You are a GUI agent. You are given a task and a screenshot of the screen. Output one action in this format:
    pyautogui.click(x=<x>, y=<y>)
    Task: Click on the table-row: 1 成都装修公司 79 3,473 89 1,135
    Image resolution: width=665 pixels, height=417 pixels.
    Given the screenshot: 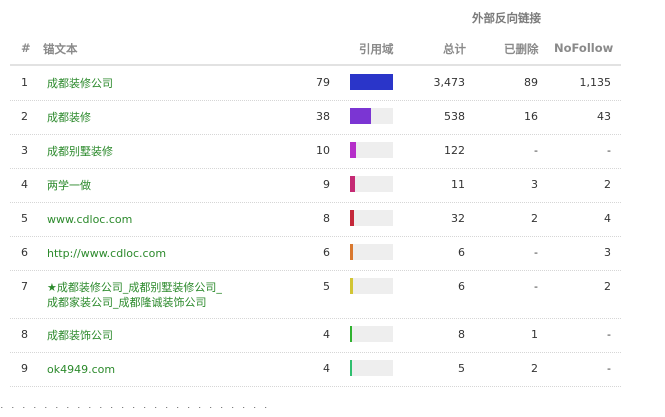 What is the action you would take?
    pyautogui.click(x=315, y=83)
    